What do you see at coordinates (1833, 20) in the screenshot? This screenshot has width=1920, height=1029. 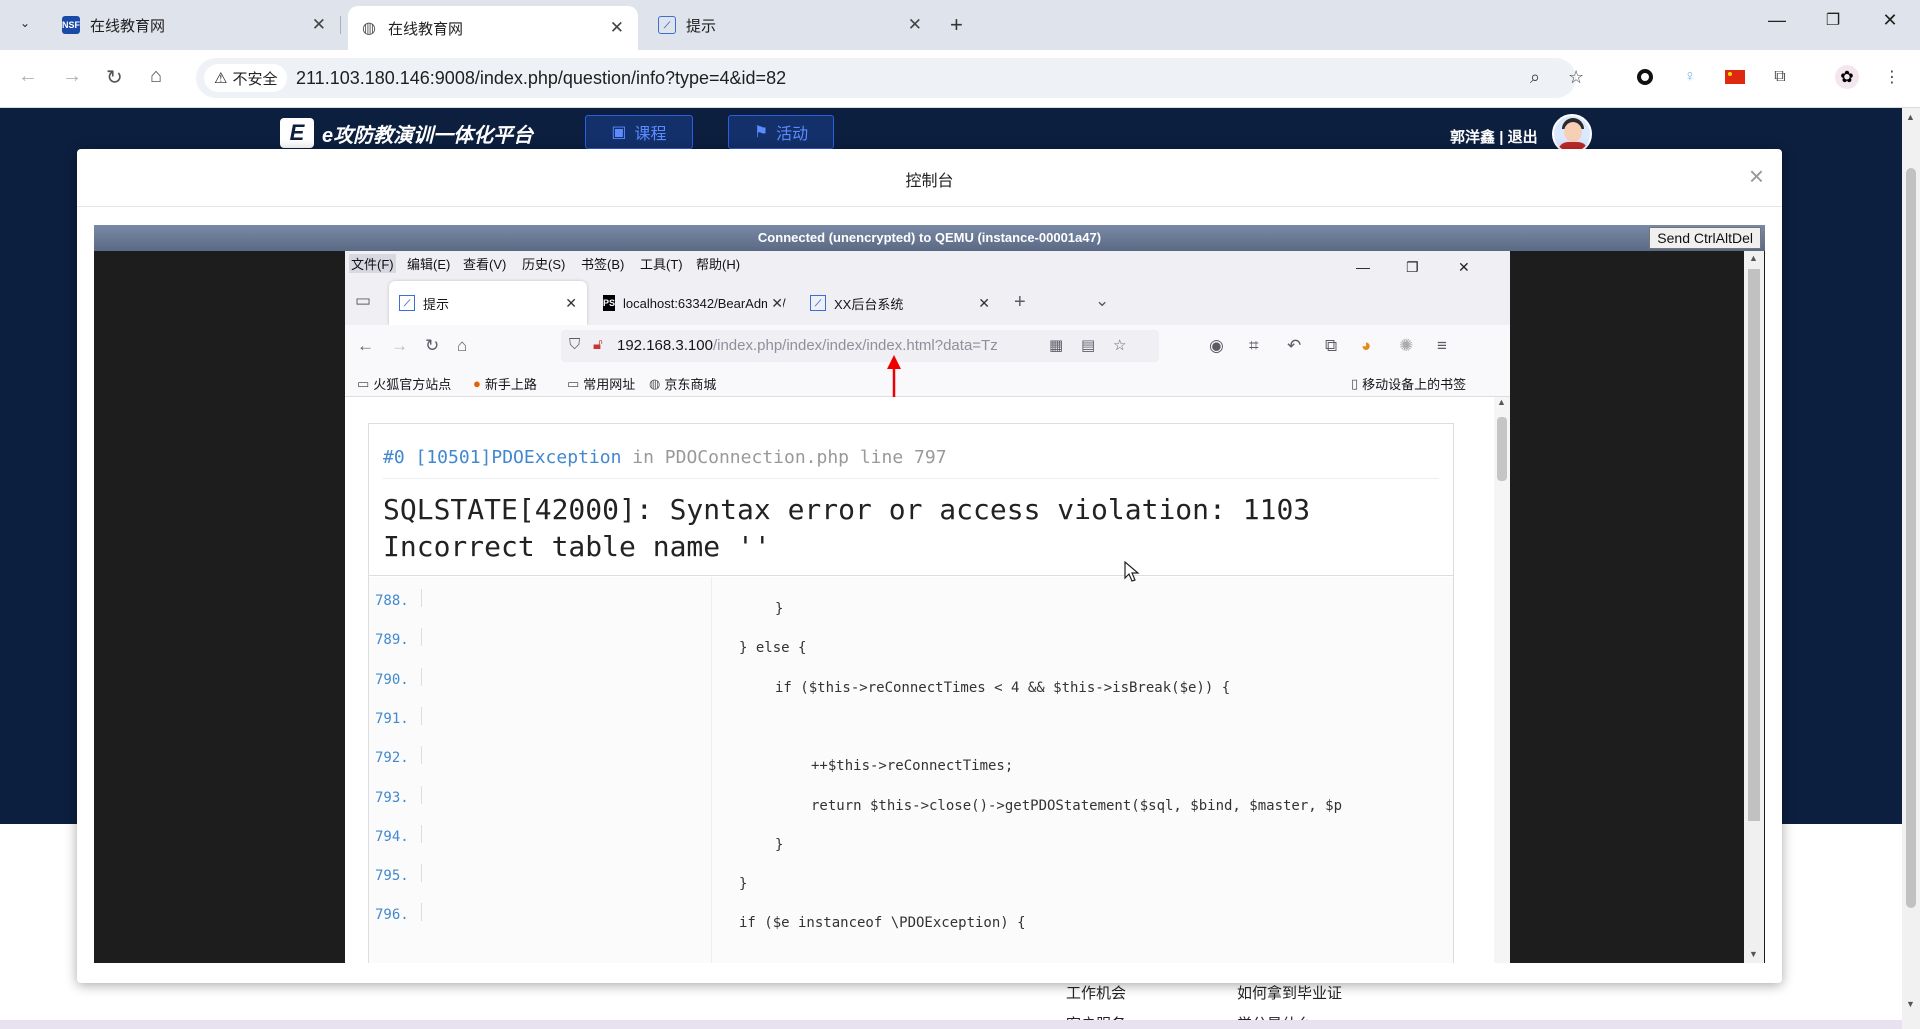 I see `restore-icon: ❐` at bounding box center [1833, 20].